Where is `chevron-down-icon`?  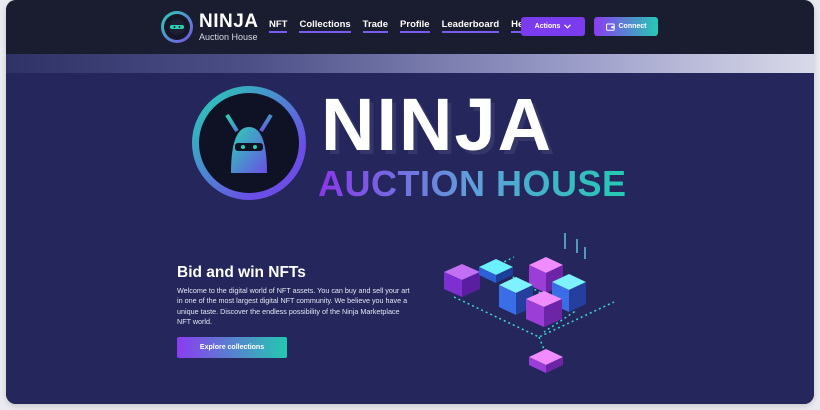 chevron-down-icon is located at coordinates (568, 26).